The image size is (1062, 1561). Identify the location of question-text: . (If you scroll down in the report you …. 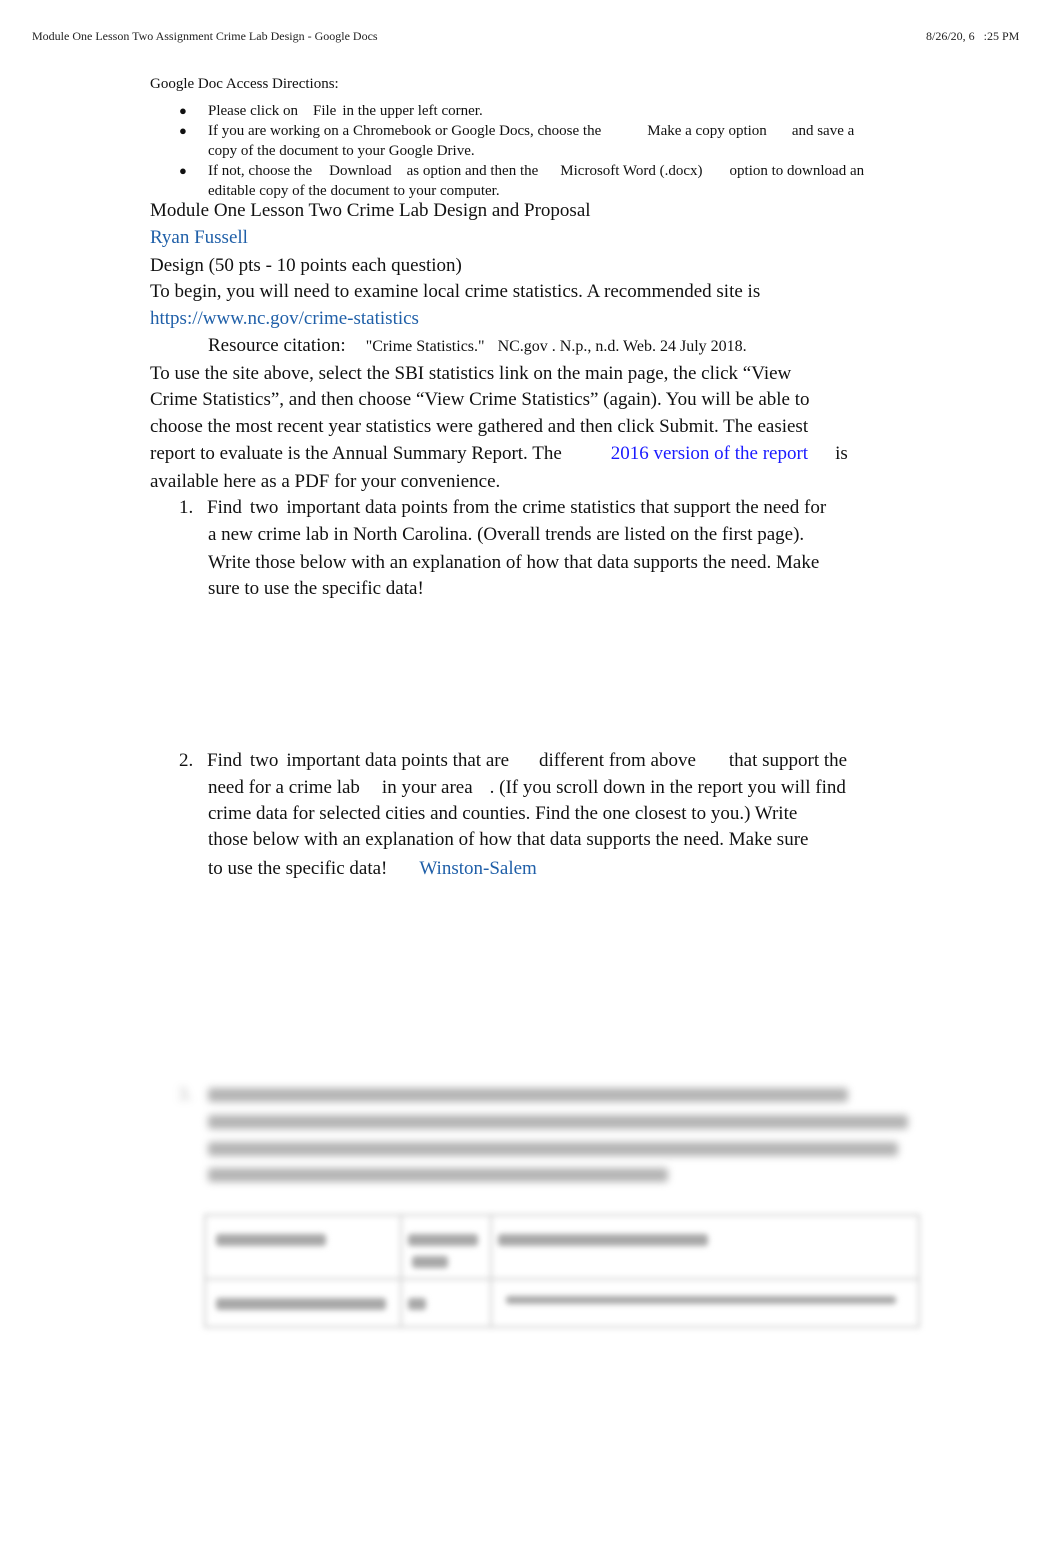
(667, 787).